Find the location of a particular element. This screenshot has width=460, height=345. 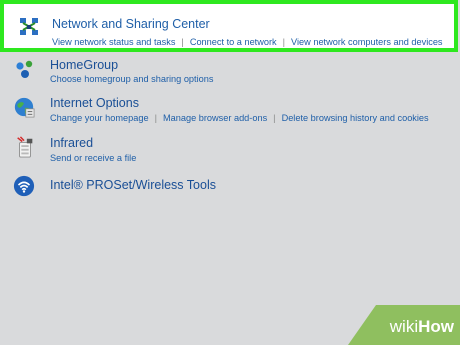

network-center-icon is located at coordinates (29, 26).